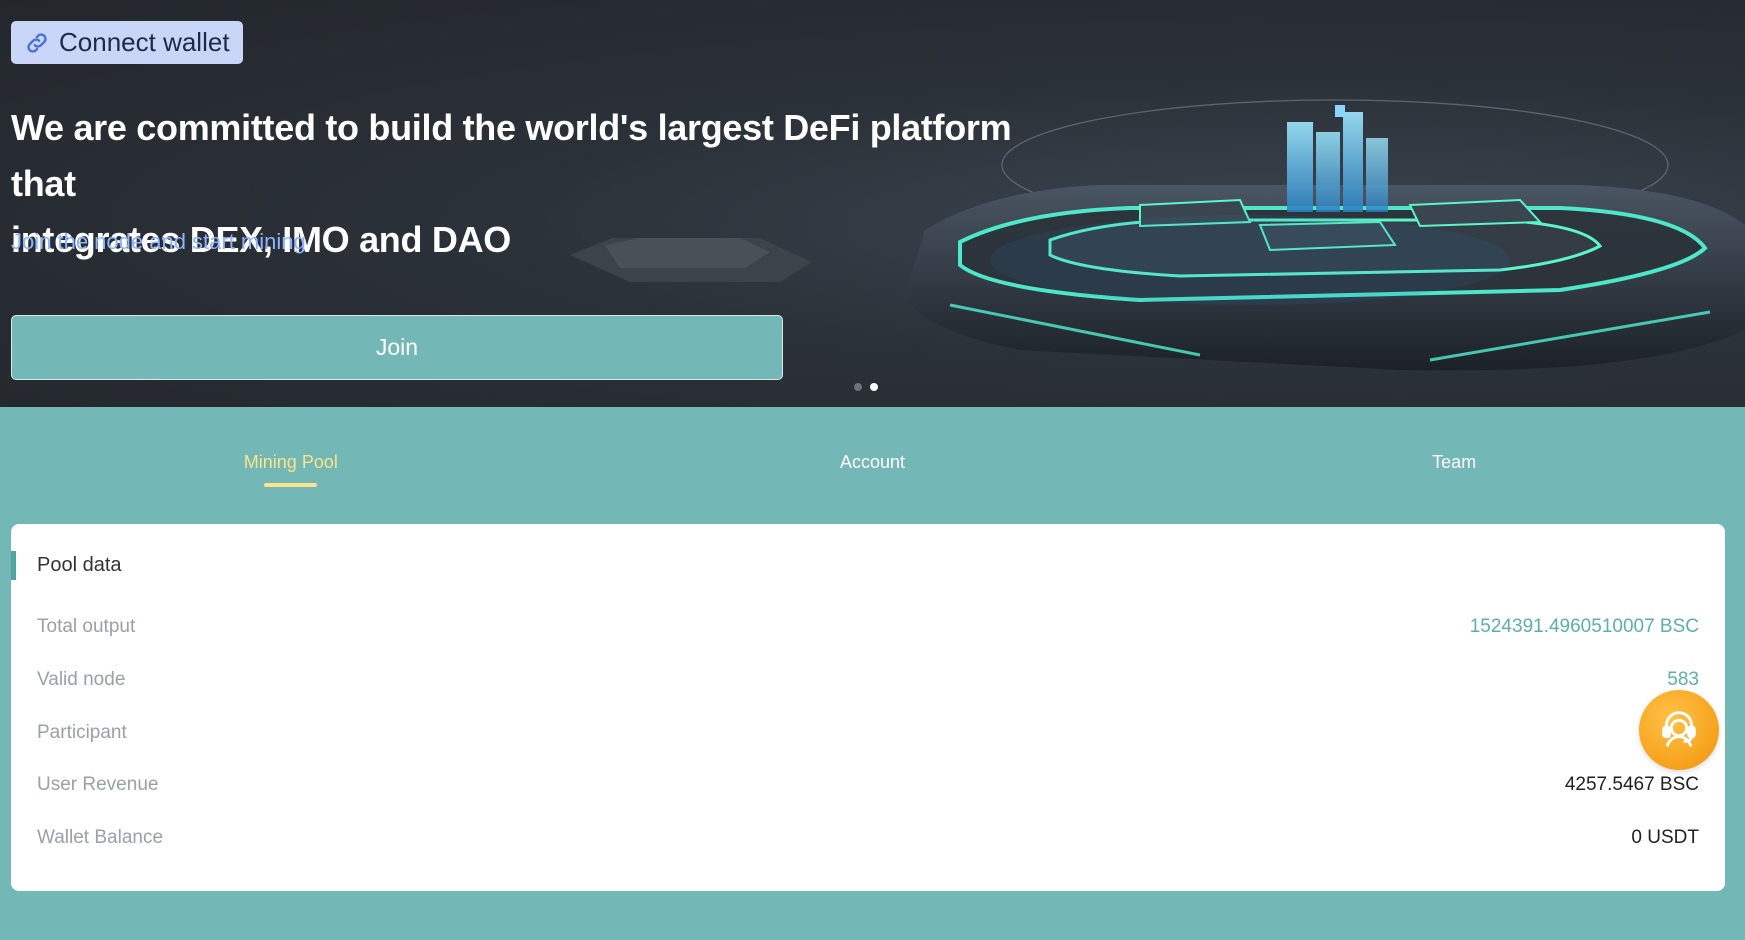 The image size is (1745, 940). I want to click on tab-active-indicator, so click(291, 485).